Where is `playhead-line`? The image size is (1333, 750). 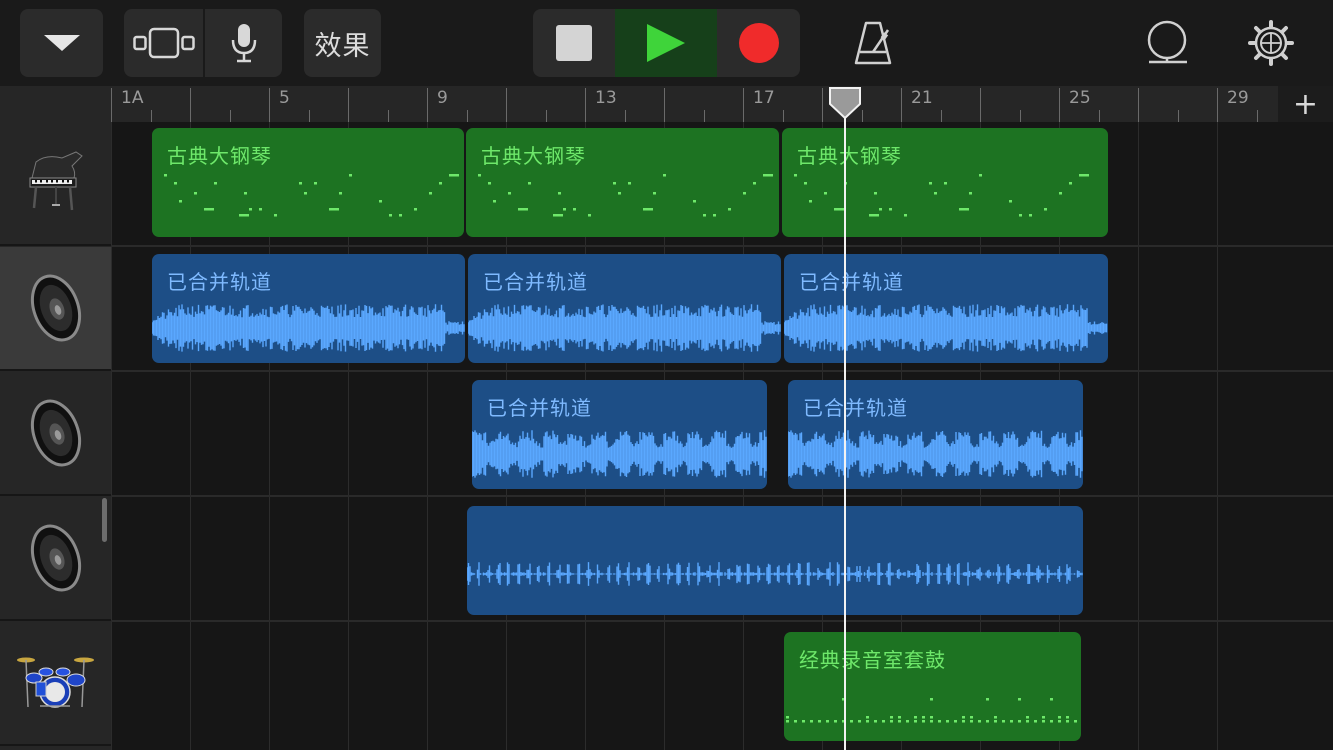 playhead-line is located at coordinates (845, 422).